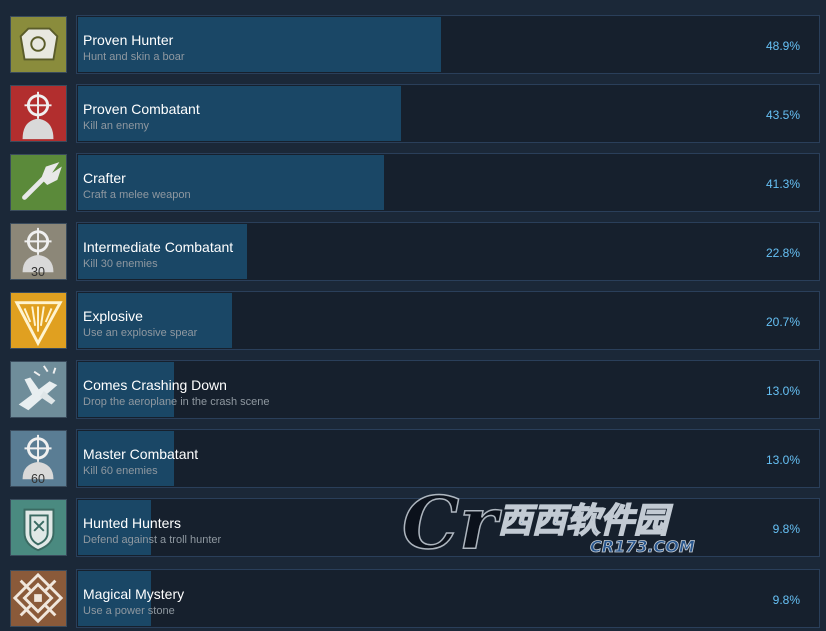  I want to click on achievement-row: Magical Mystery Use a power stone 9.8%, so click(413, 600).